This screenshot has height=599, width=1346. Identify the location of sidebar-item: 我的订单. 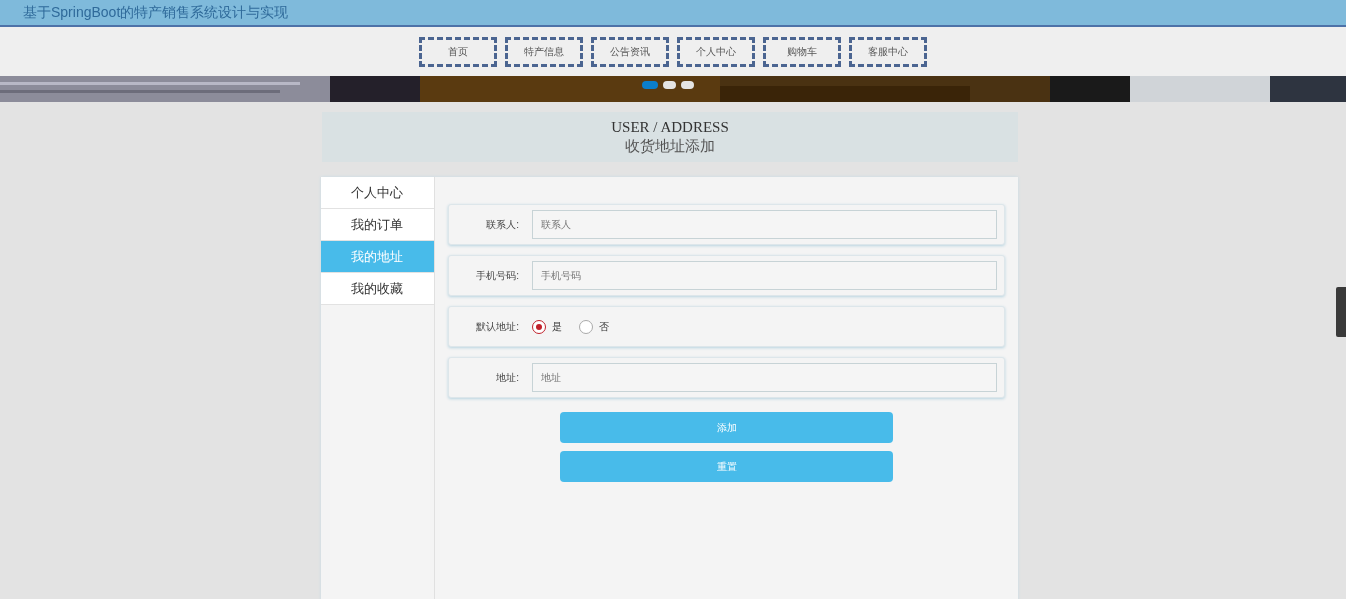
(377, 225).